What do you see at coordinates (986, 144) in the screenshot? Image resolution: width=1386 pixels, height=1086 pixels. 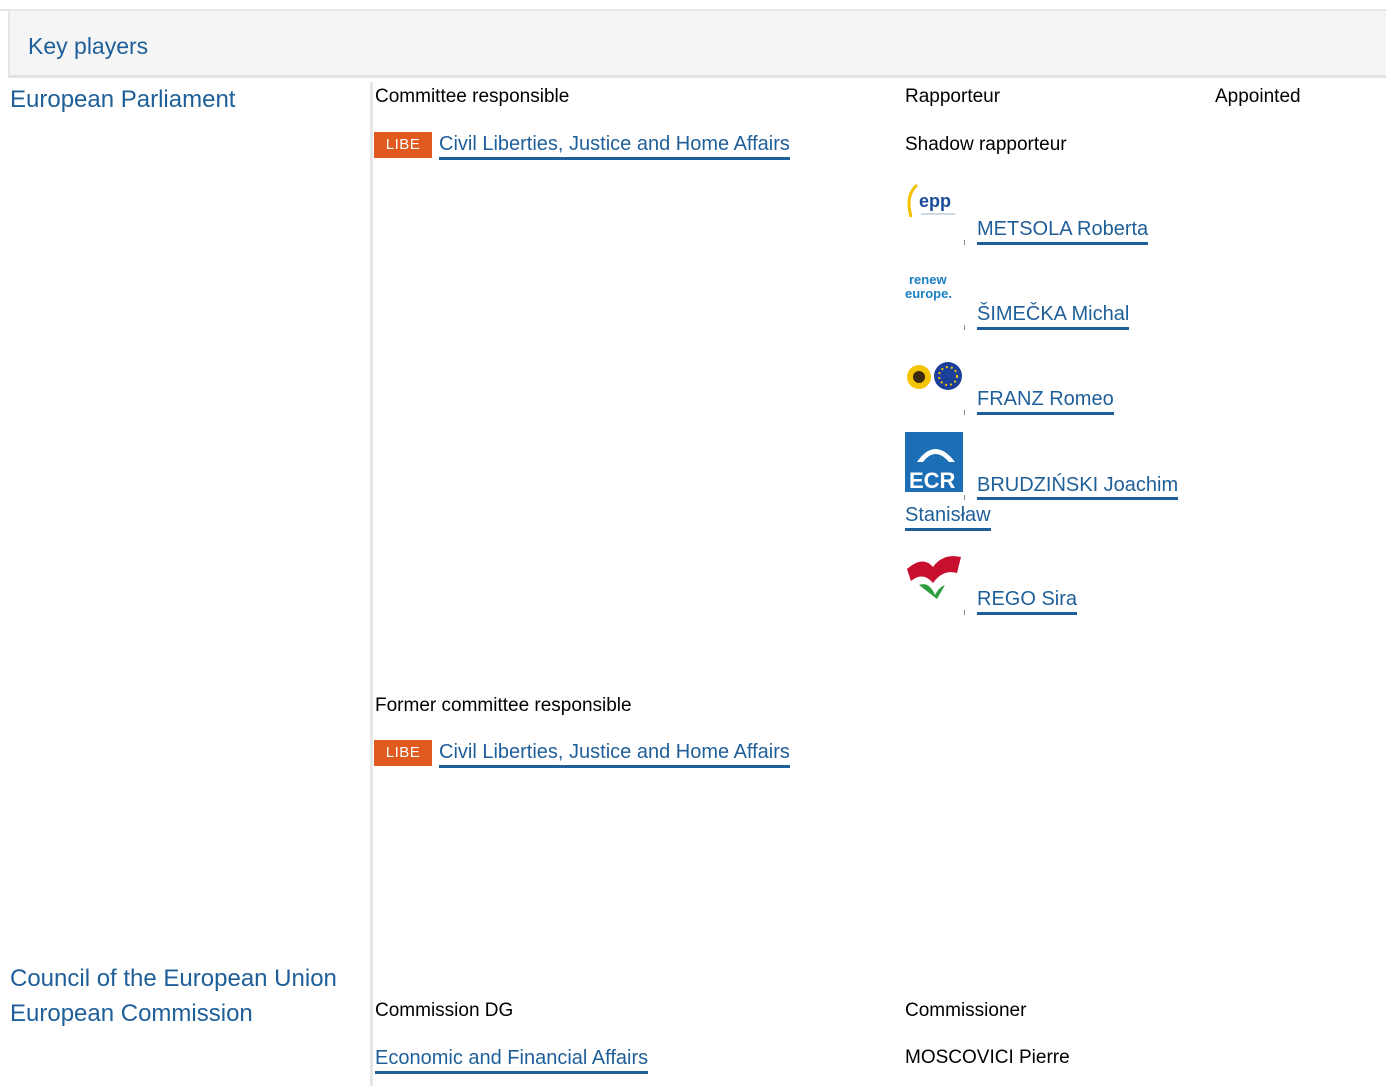 I see `shadow-rapporteur-label: Shadow rapporteur` at bounding box center [986, 144].